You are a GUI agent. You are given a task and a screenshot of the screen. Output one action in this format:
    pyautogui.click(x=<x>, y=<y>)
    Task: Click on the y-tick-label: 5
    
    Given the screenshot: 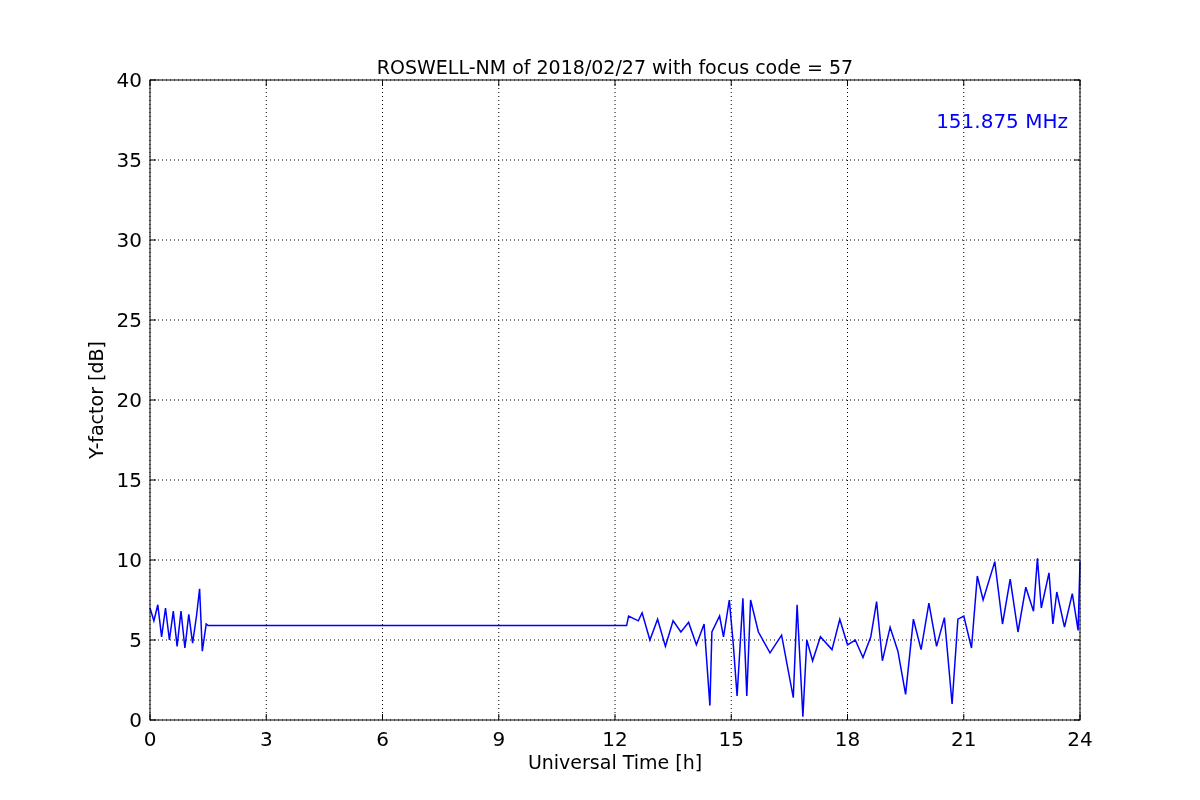 What is the action you would take?
    pyautogui.click(x=135, y=640)
    